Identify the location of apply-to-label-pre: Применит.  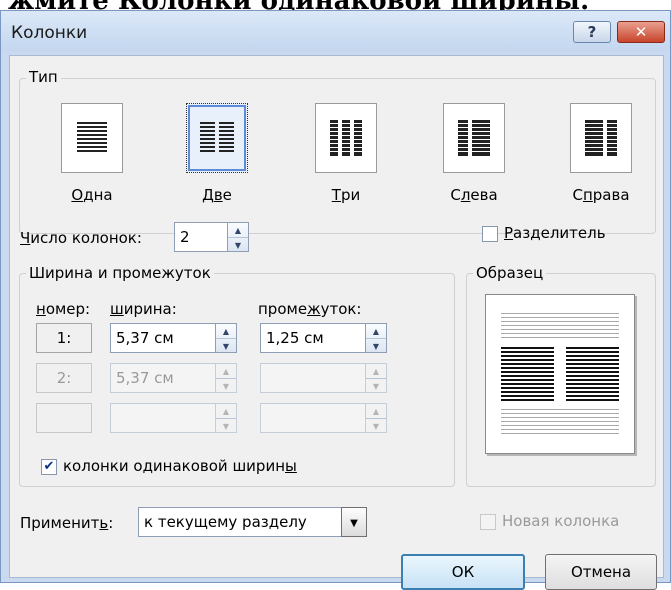
(60, 523).